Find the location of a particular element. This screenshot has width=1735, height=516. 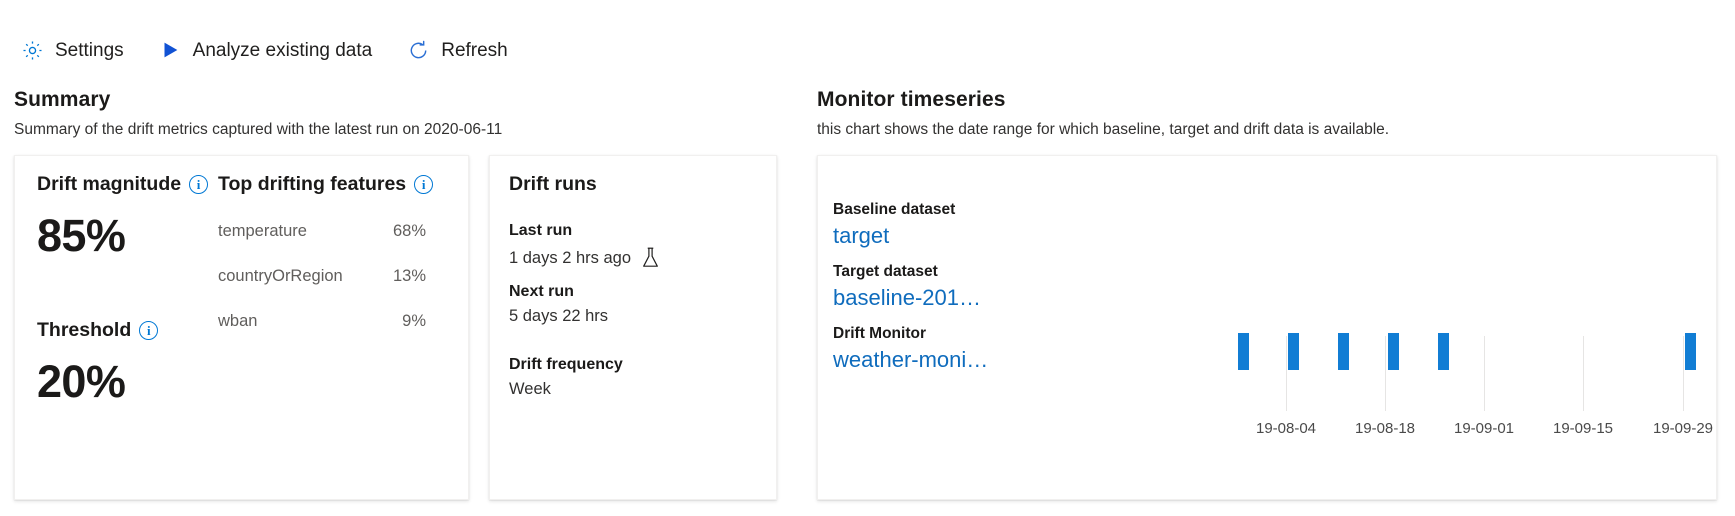

refresh-button: Refresh is located at coordinates (457, 50).